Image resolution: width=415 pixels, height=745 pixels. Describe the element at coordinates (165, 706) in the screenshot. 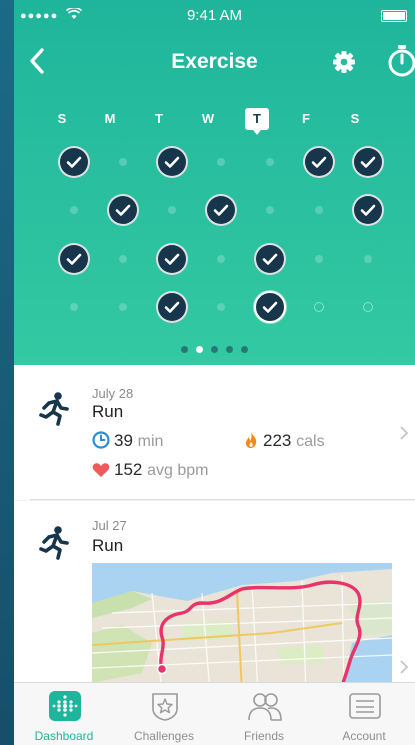

I see `challenges-icon` at that location.